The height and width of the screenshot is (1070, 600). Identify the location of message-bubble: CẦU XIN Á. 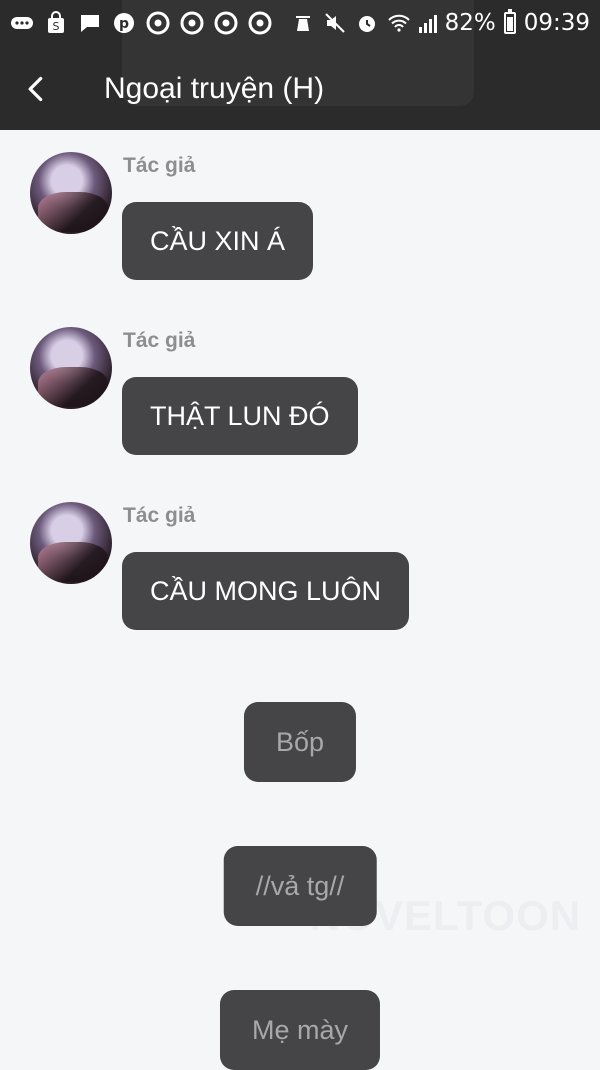
(218, 241).